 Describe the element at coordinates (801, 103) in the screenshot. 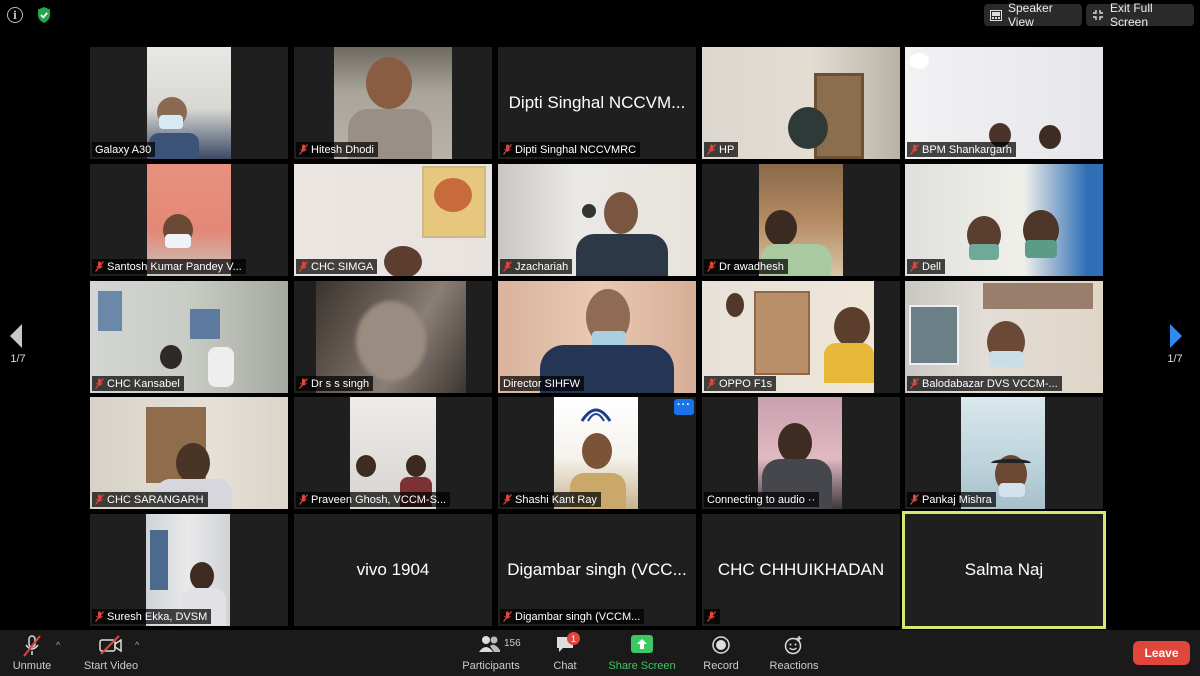

I see `participant-tile: HP` at that location.